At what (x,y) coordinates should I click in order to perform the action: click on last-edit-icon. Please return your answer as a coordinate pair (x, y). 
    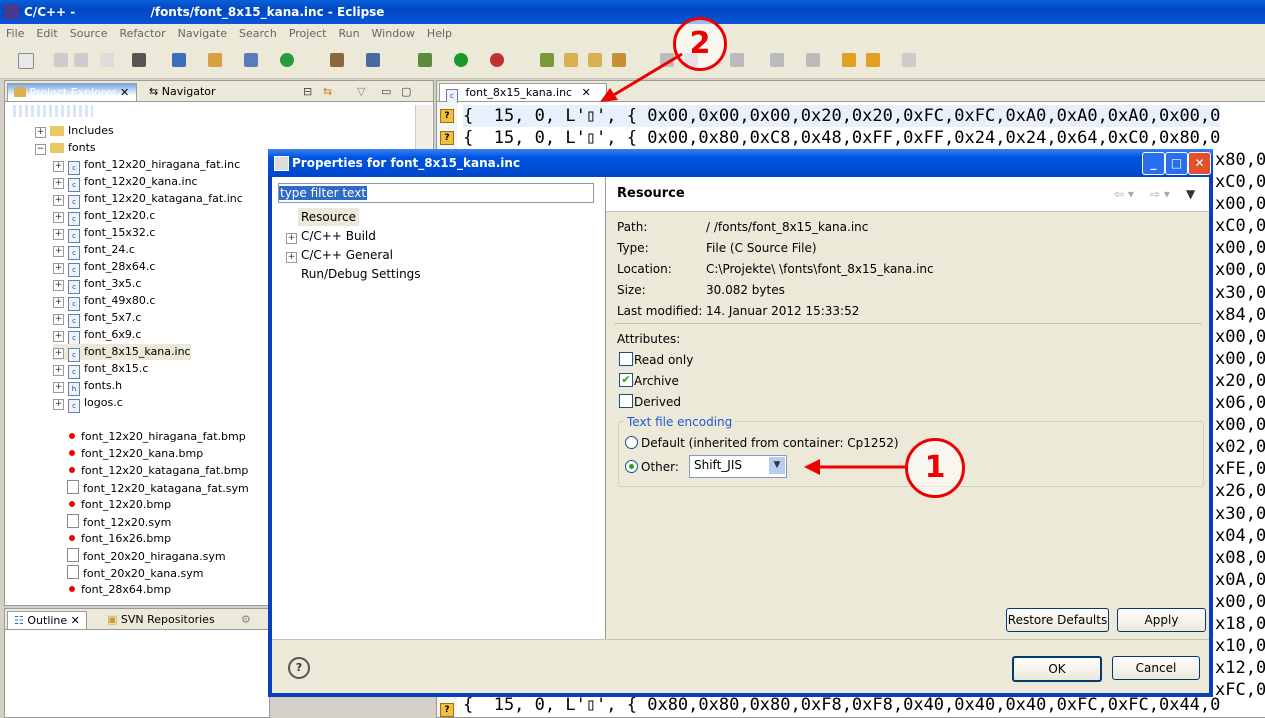
    Looking at the image, I should click on (849, 60).